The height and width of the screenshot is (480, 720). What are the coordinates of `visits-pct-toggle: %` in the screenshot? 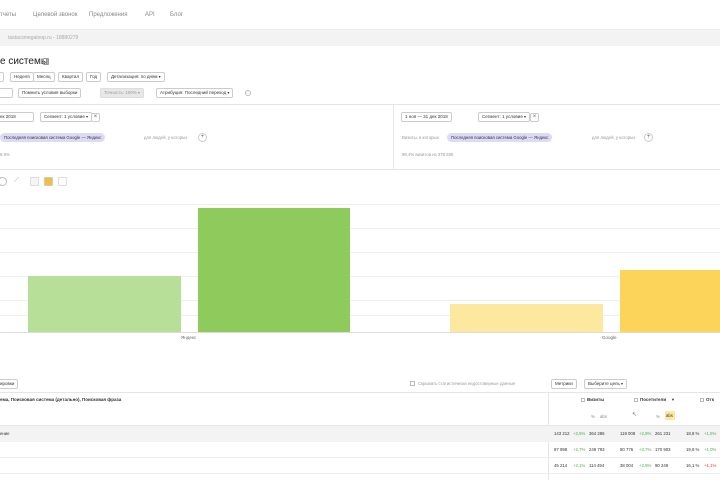 It's located at (593, 416).